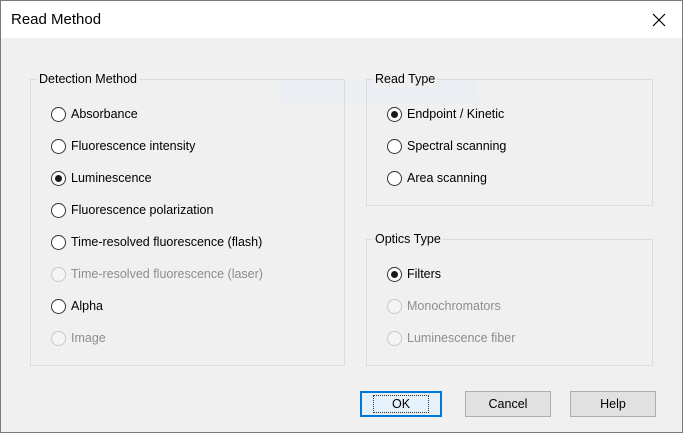 The width and height of the screenshot is (683, 433). What do you see at coordinates (457, 146) in the screenshot?
I see `radio-label: Spectral scanning` at bounding box center [457, 146].